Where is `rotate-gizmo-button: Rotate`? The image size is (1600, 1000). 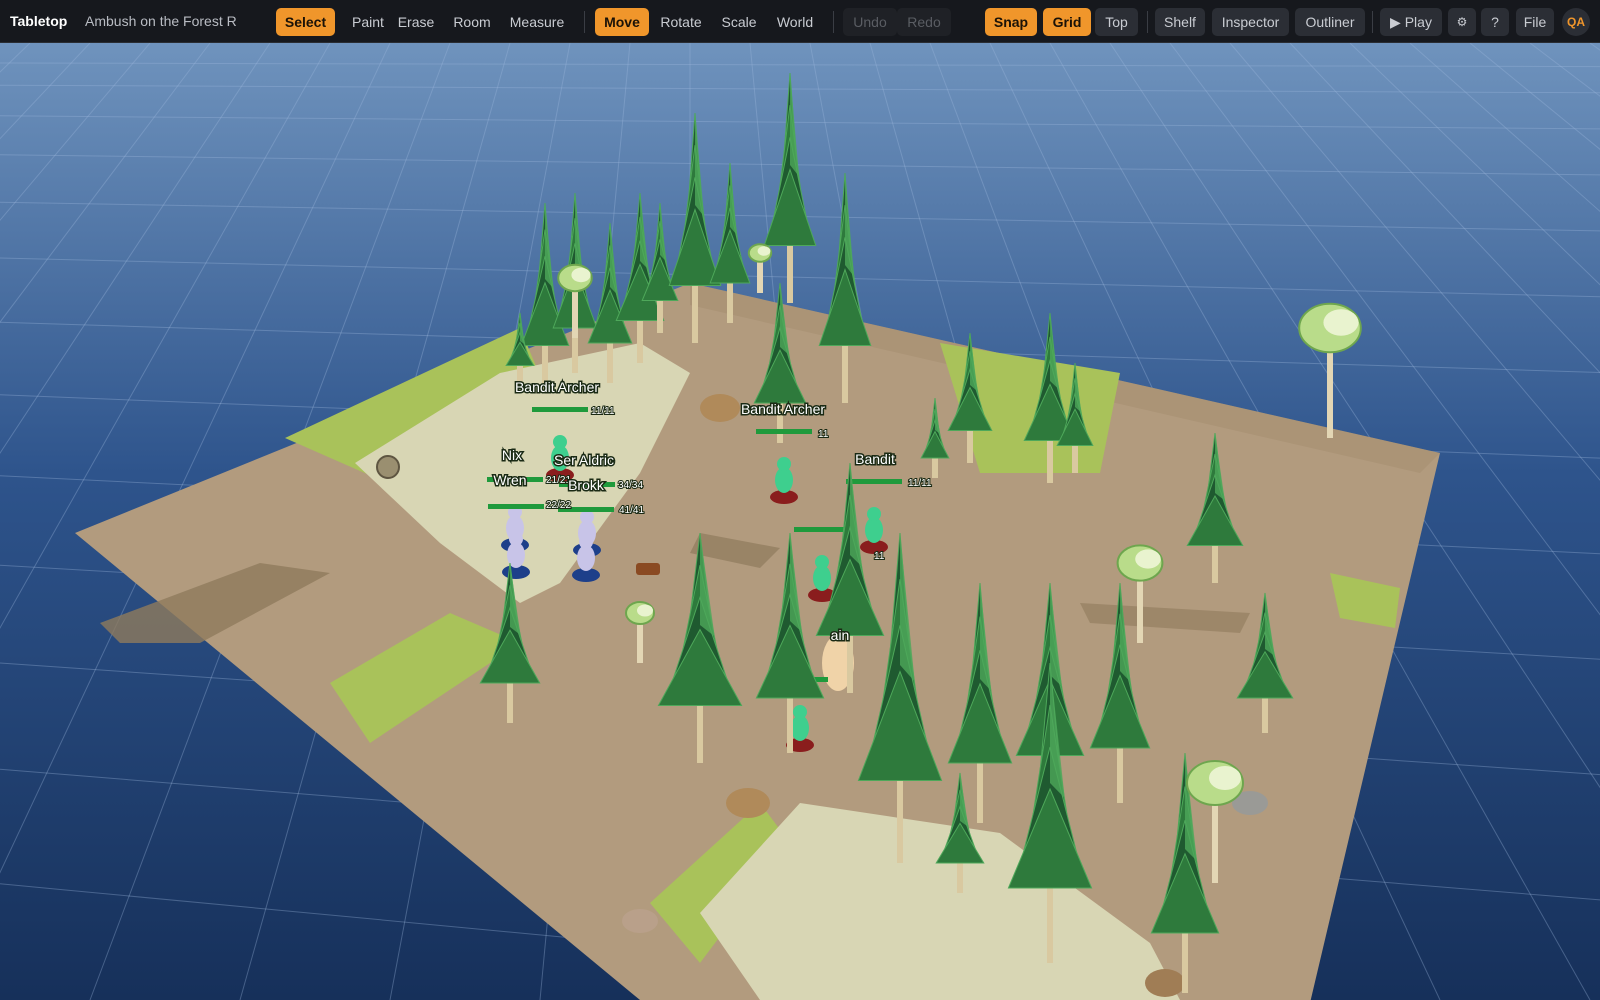 rotate-gizmo-button: Rotate is located at coordinates (681, 22).